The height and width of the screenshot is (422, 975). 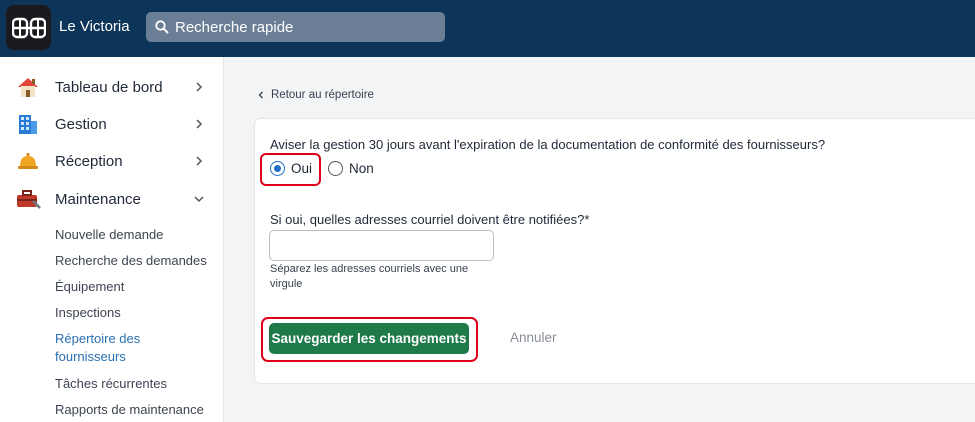 What do you see at coordinates (28, 124) in the screenshot?
I see `office-building-icon` at bounding box center [28, 124].